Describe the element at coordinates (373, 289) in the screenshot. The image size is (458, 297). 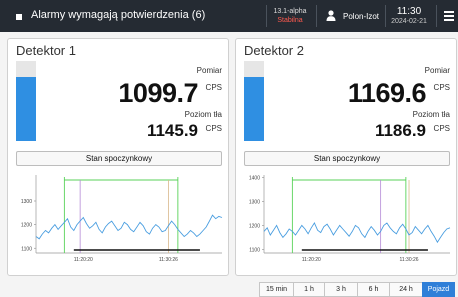
I see `range-6h-button: 6 h` at that location.